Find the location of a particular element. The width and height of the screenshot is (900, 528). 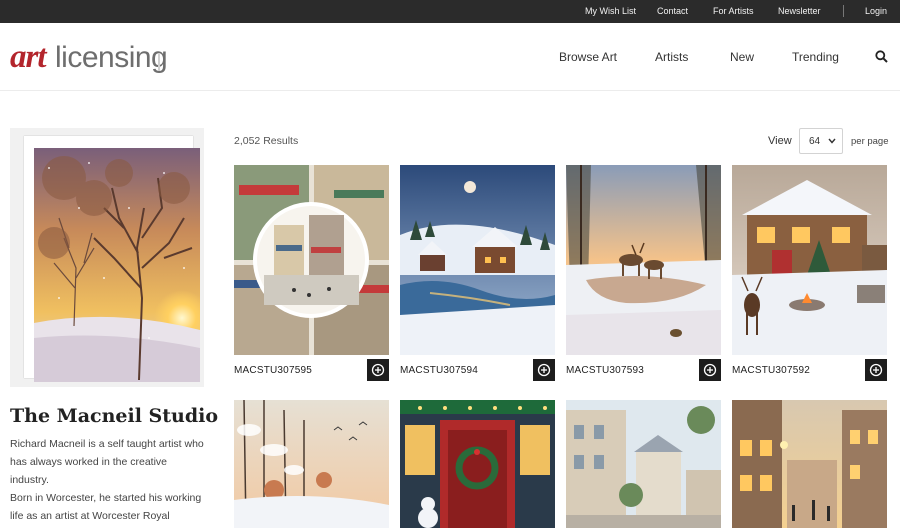

christmas-door-painting is located at coordinates (477, 464).